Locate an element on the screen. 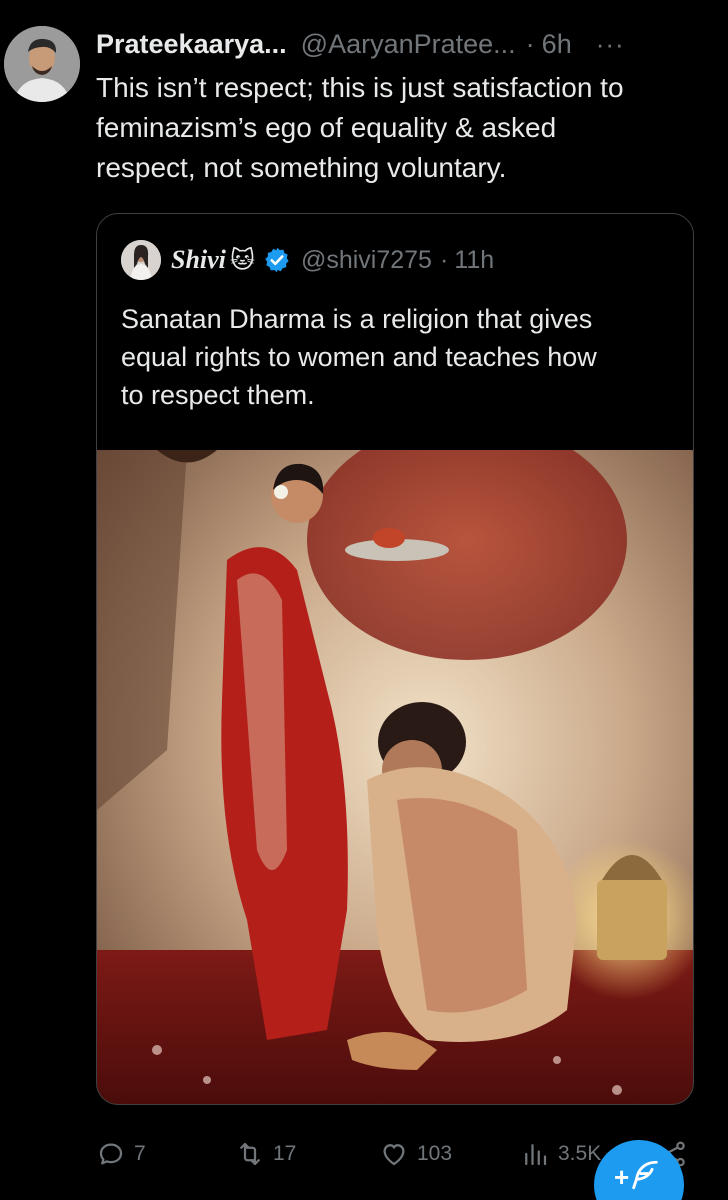 This screenshot has height=1200, width=728. views-button: 3.5K is located at coordinates (560, 1154).